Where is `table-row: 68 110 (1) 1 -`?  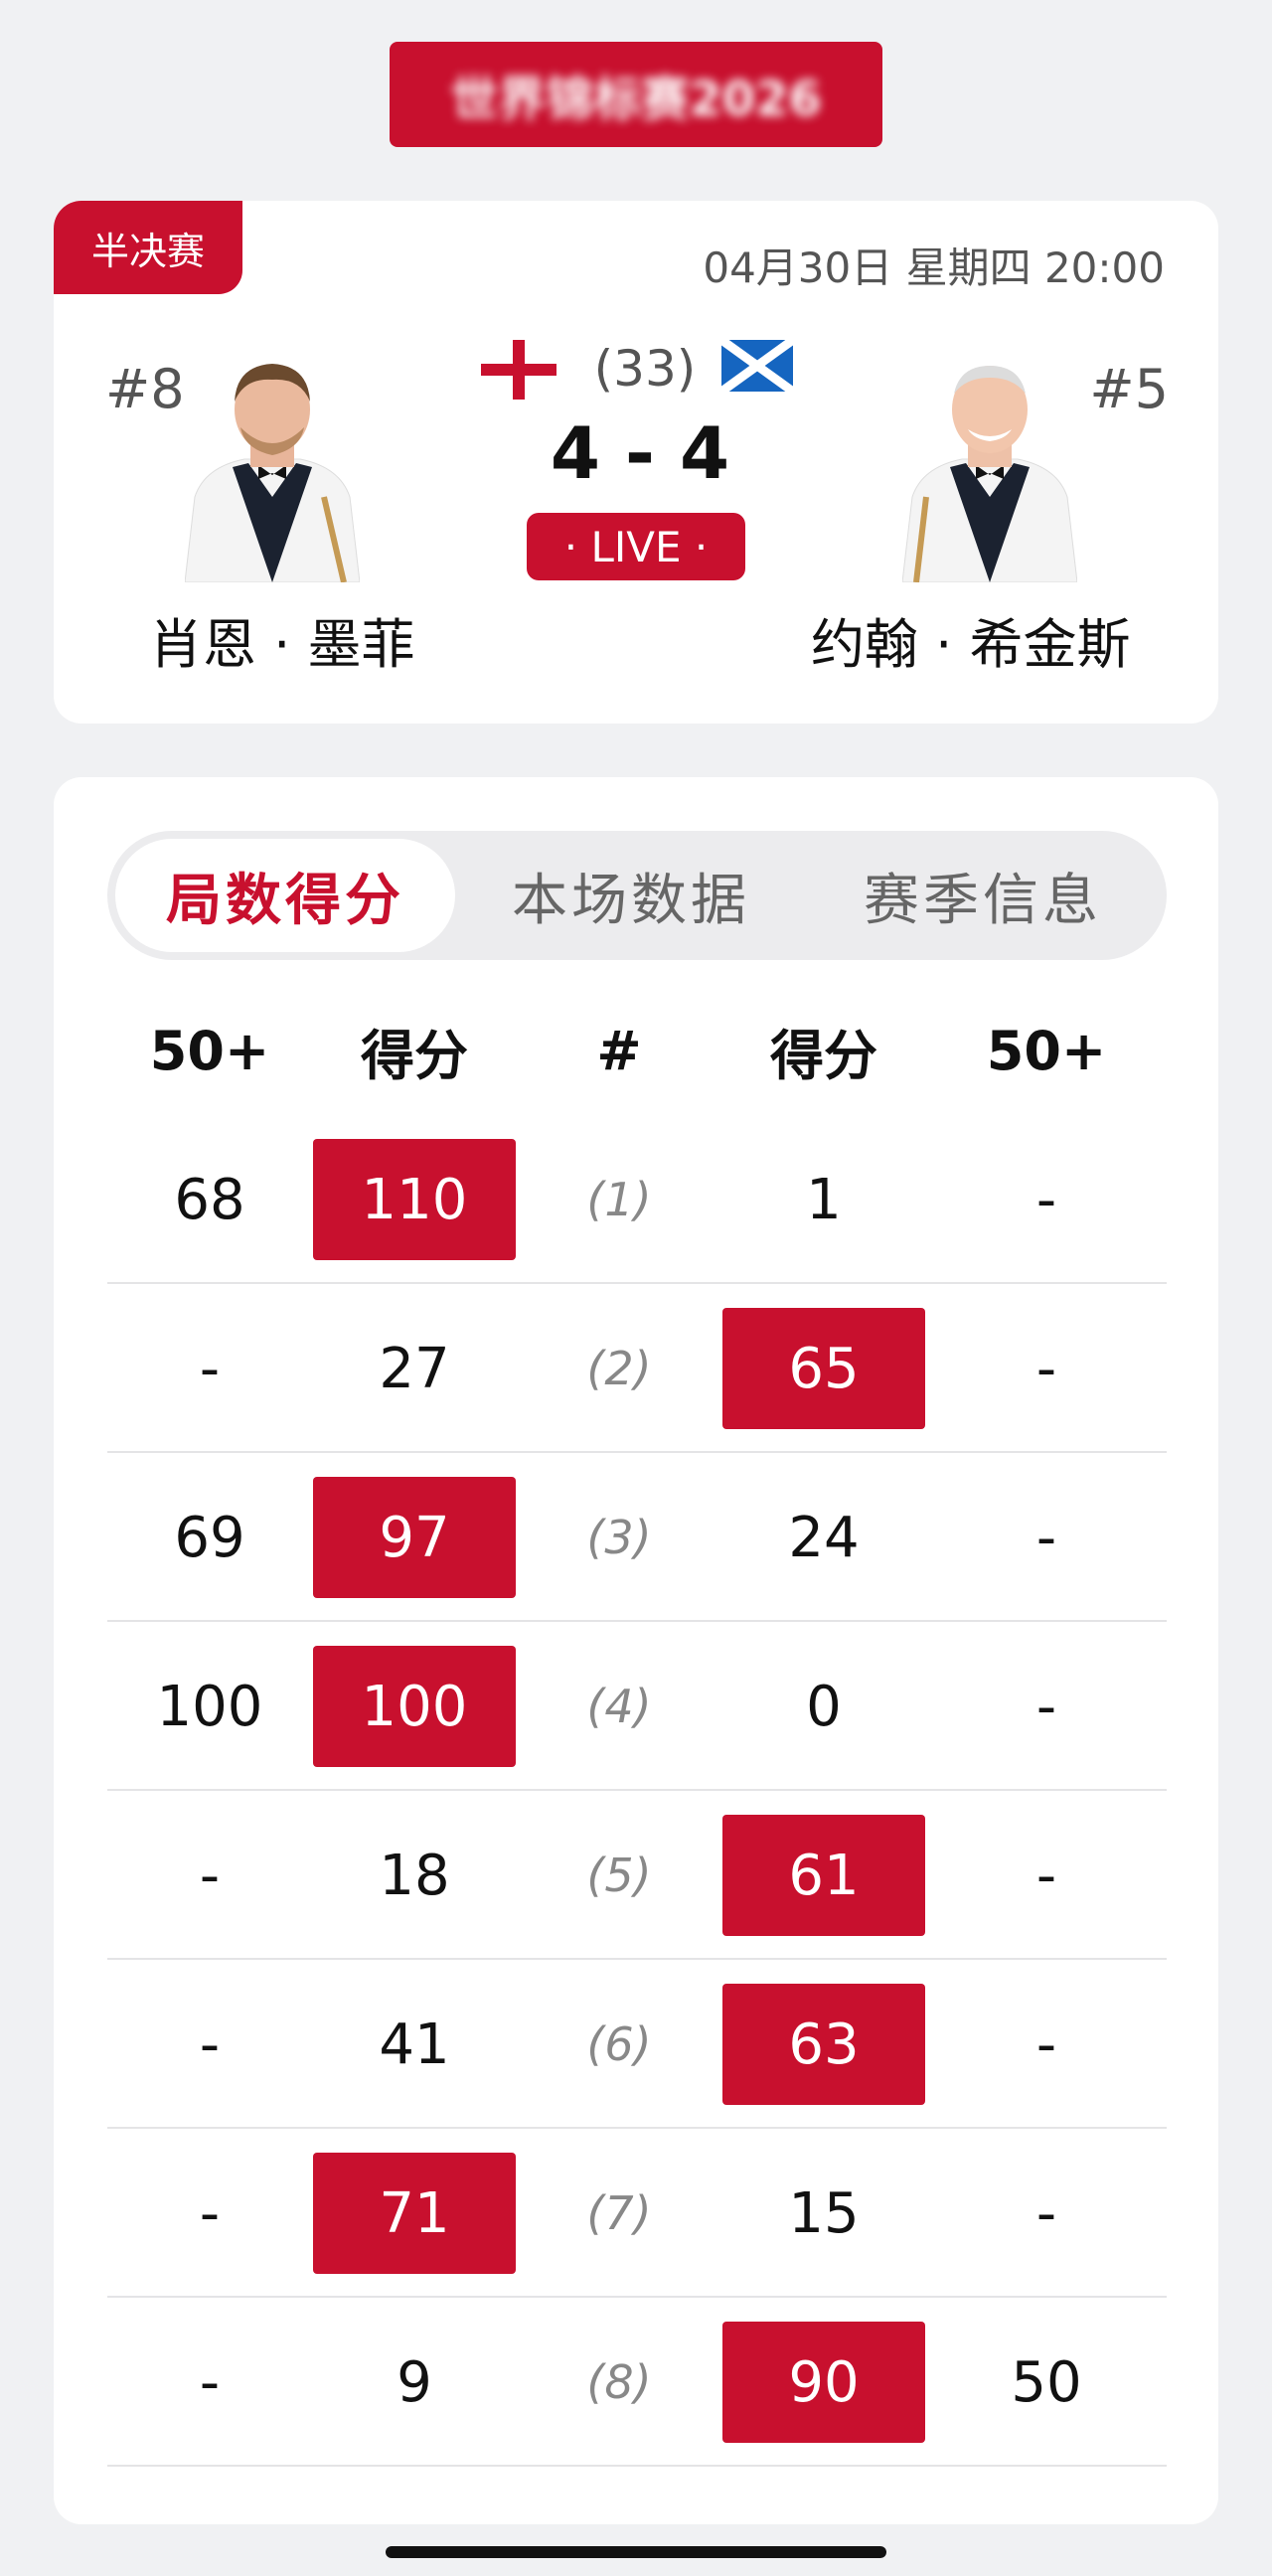
table-row: 68 110 (1) 1 - is located at coordinates (637, 1199).